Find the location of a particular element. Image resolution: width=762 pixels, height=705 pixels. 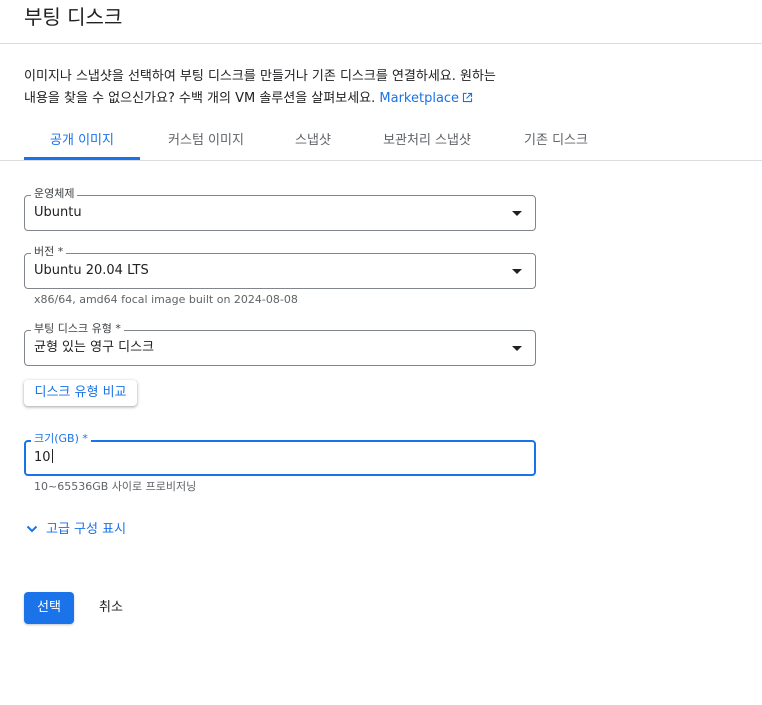

version-select: 버전 * Ubuntu 20.04 LTS is located at coordinates (280, 267).